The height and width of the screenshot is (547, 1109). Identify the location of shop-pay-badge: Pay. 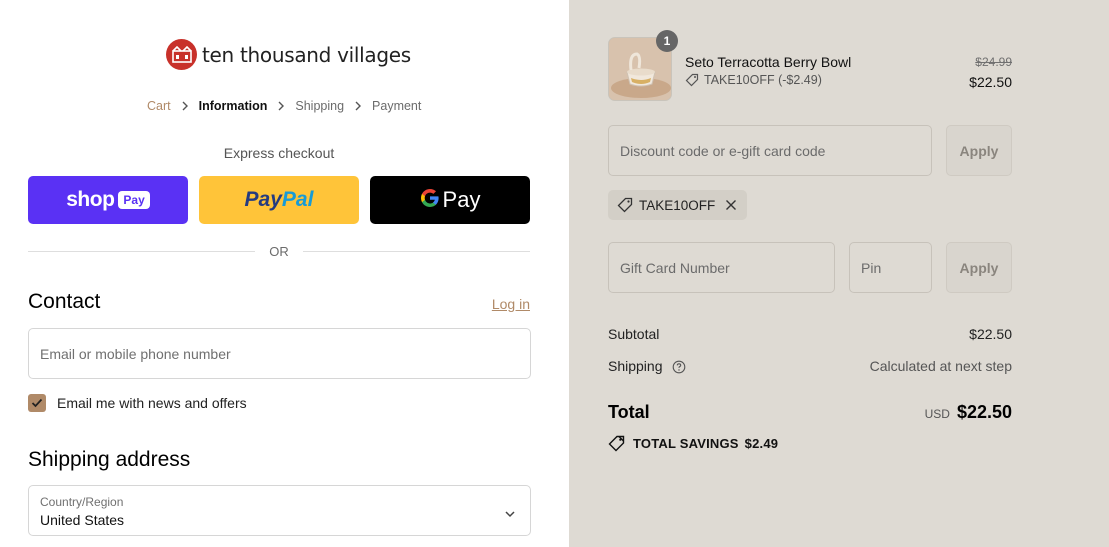
(134, 200).